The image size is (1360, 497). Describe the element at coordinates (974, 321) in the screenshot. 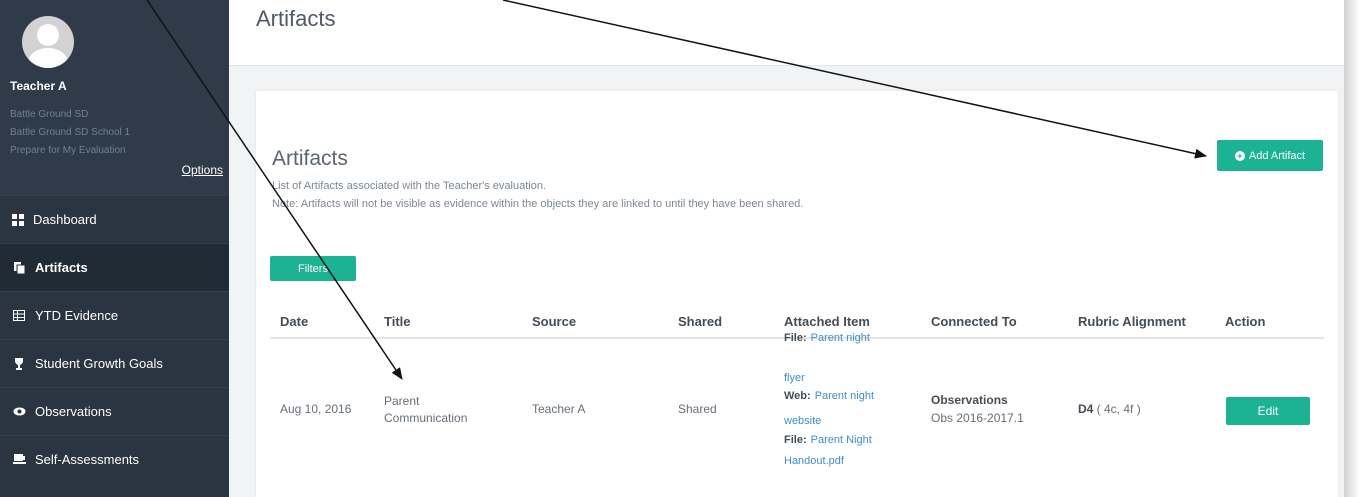

I see `column-header-connected-to: Connected To` at that location.